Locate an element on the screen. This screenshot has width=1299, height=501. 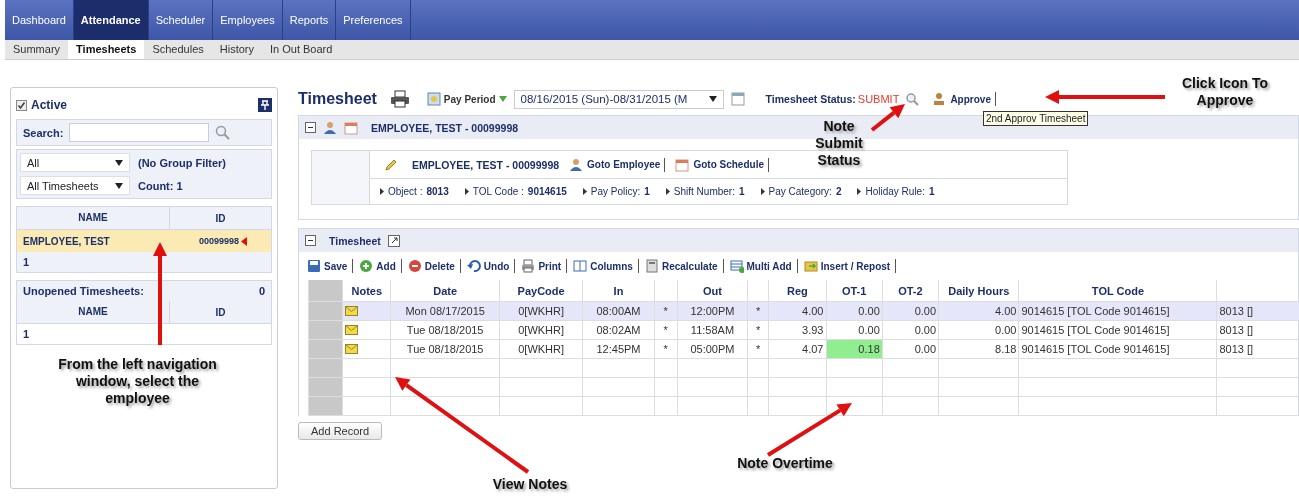
toolbar-button: Print is located at coordinates (544, 266).